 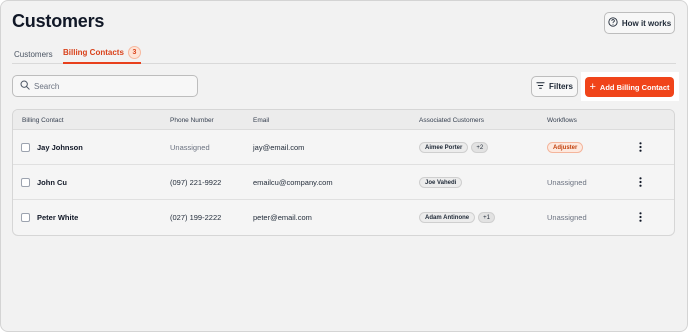 What do you see at coordinates (646, 23) in the screenshot?
I see `how-it-works-label: How it works` at bounding box center [646, 23].